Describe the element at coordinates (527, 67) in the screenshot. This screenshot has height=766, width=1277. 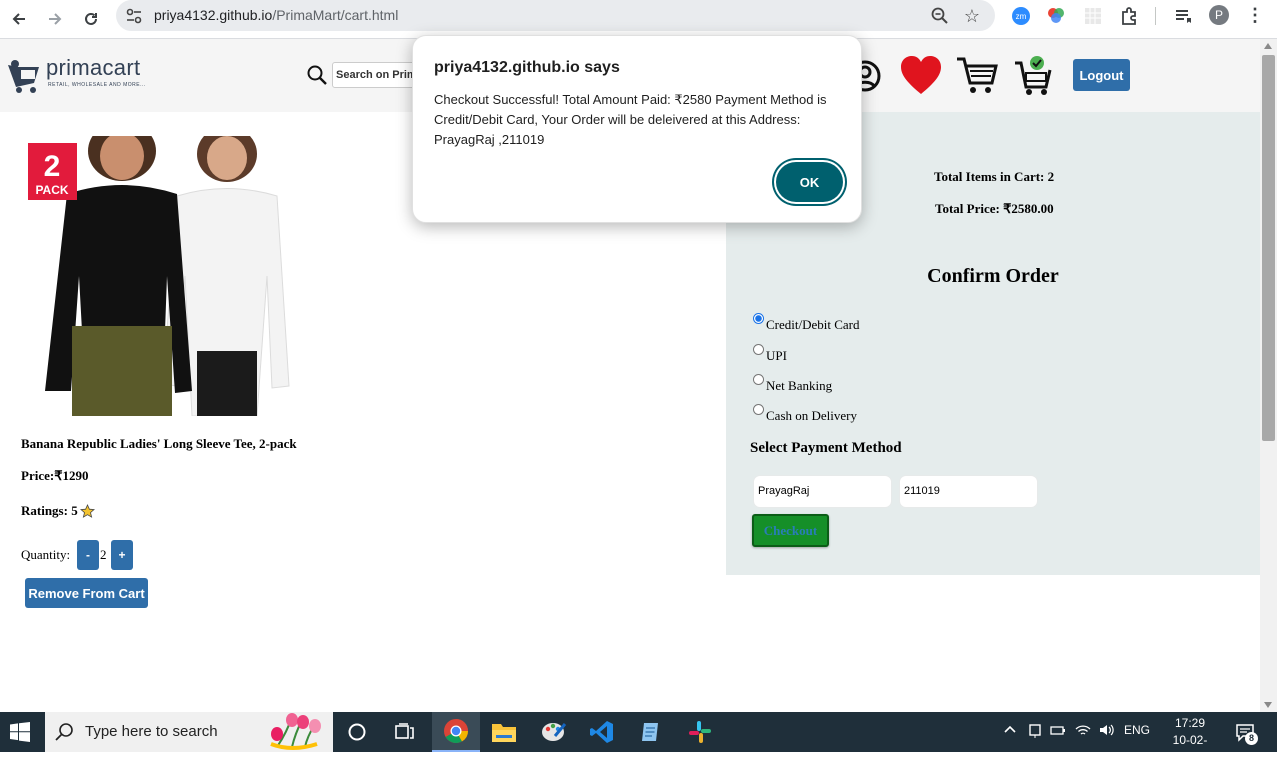
I see `dialog-title: priya4132.github.io says` at that location.